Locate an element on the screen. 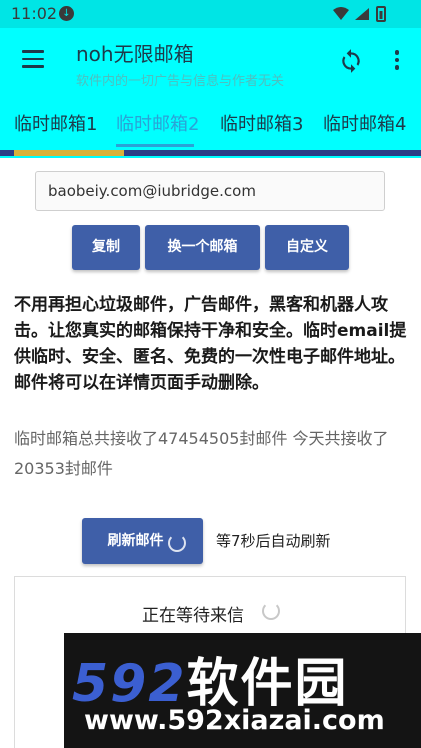 This screenshot has height=748, width=421. status-icons is located at coordinates (359, 14).